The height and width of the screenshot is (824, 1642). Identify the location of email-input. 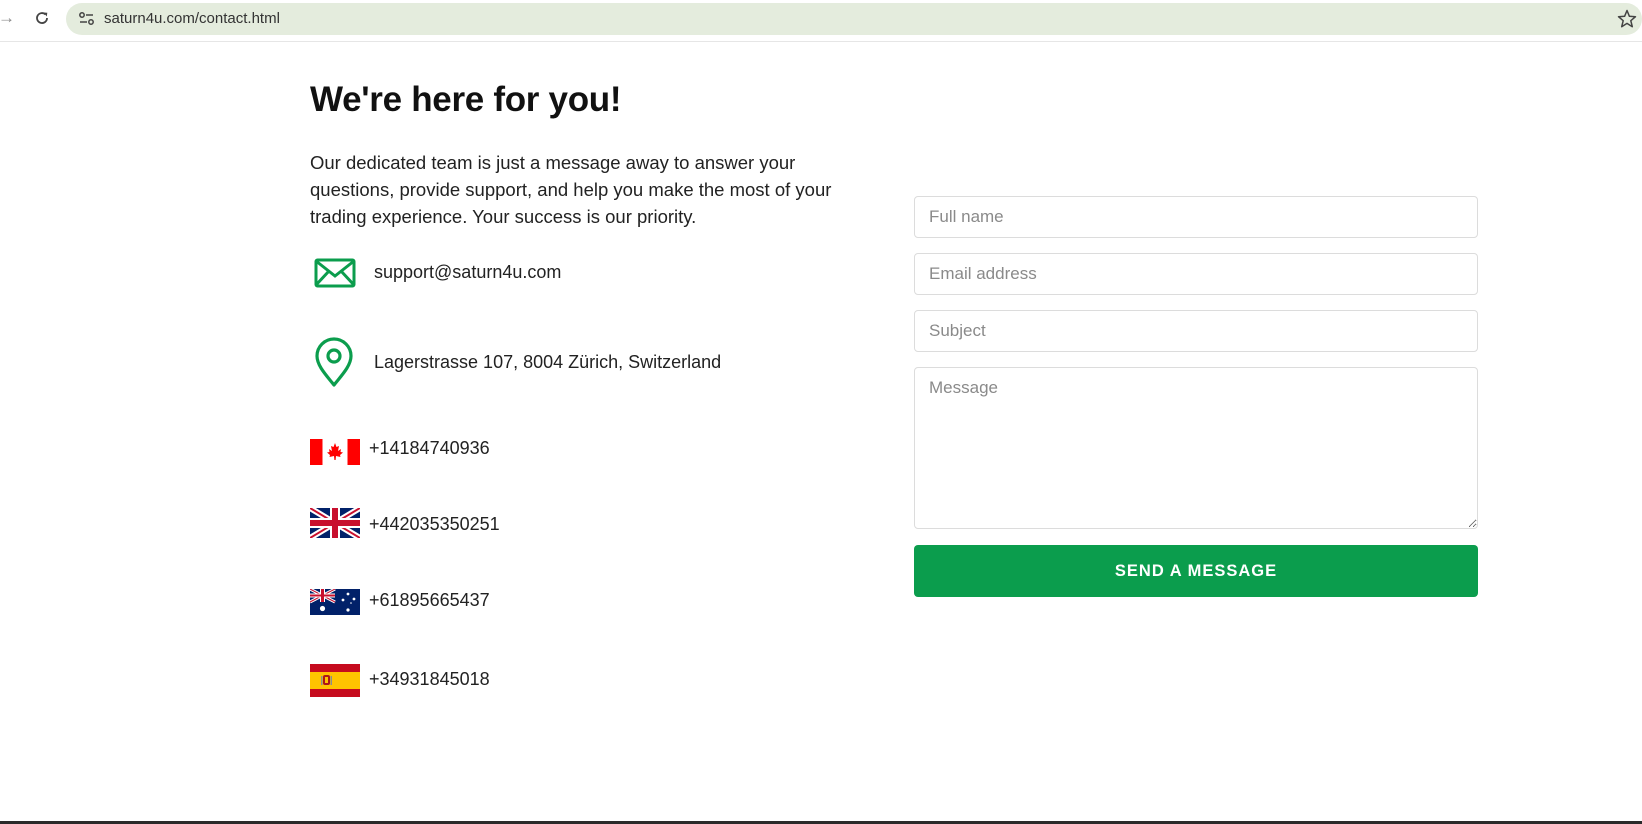
(1196, 274).